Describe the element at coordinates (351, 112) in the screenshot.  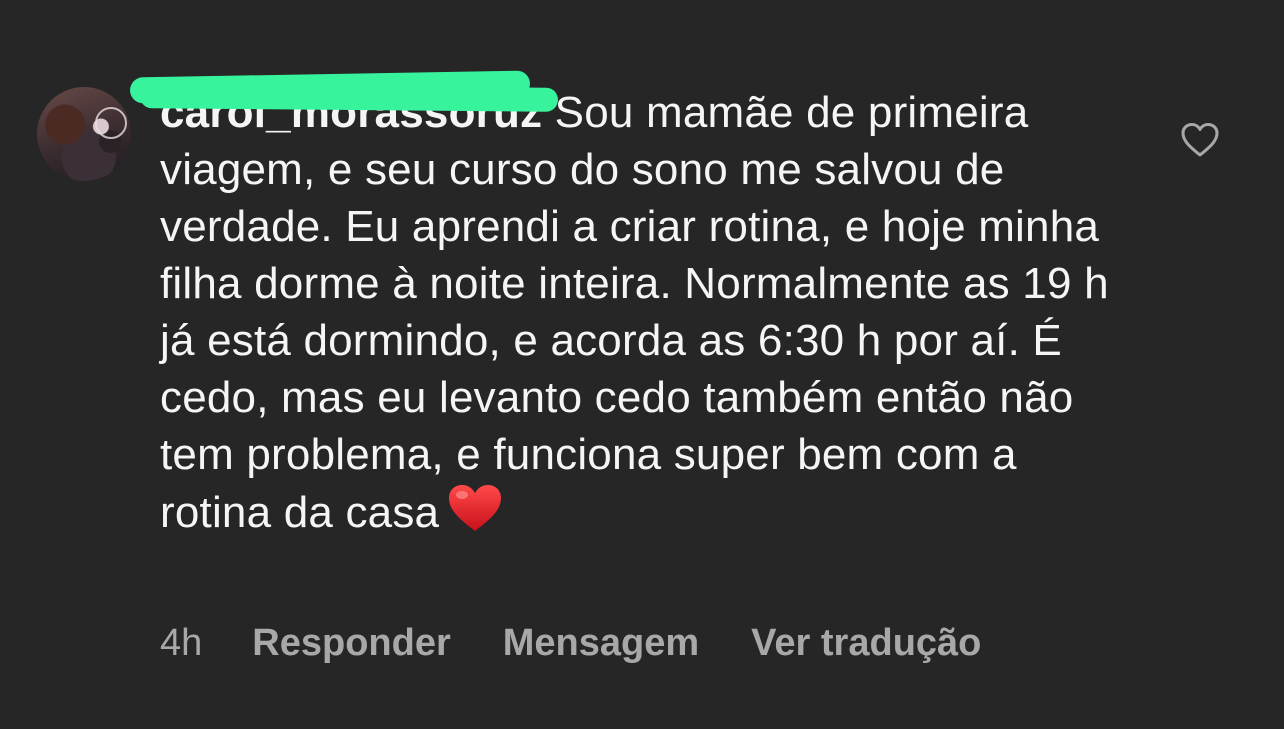
I see `comment-username: carol_morassoruz` at that location.